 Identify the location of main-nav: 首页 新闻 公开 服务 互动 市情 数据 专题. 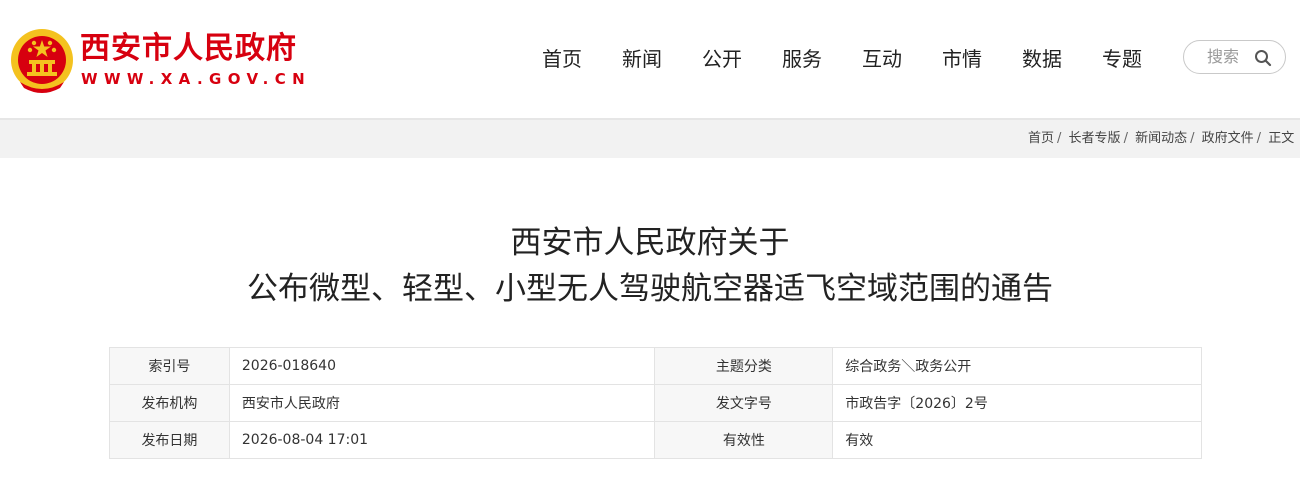
(842, 59).